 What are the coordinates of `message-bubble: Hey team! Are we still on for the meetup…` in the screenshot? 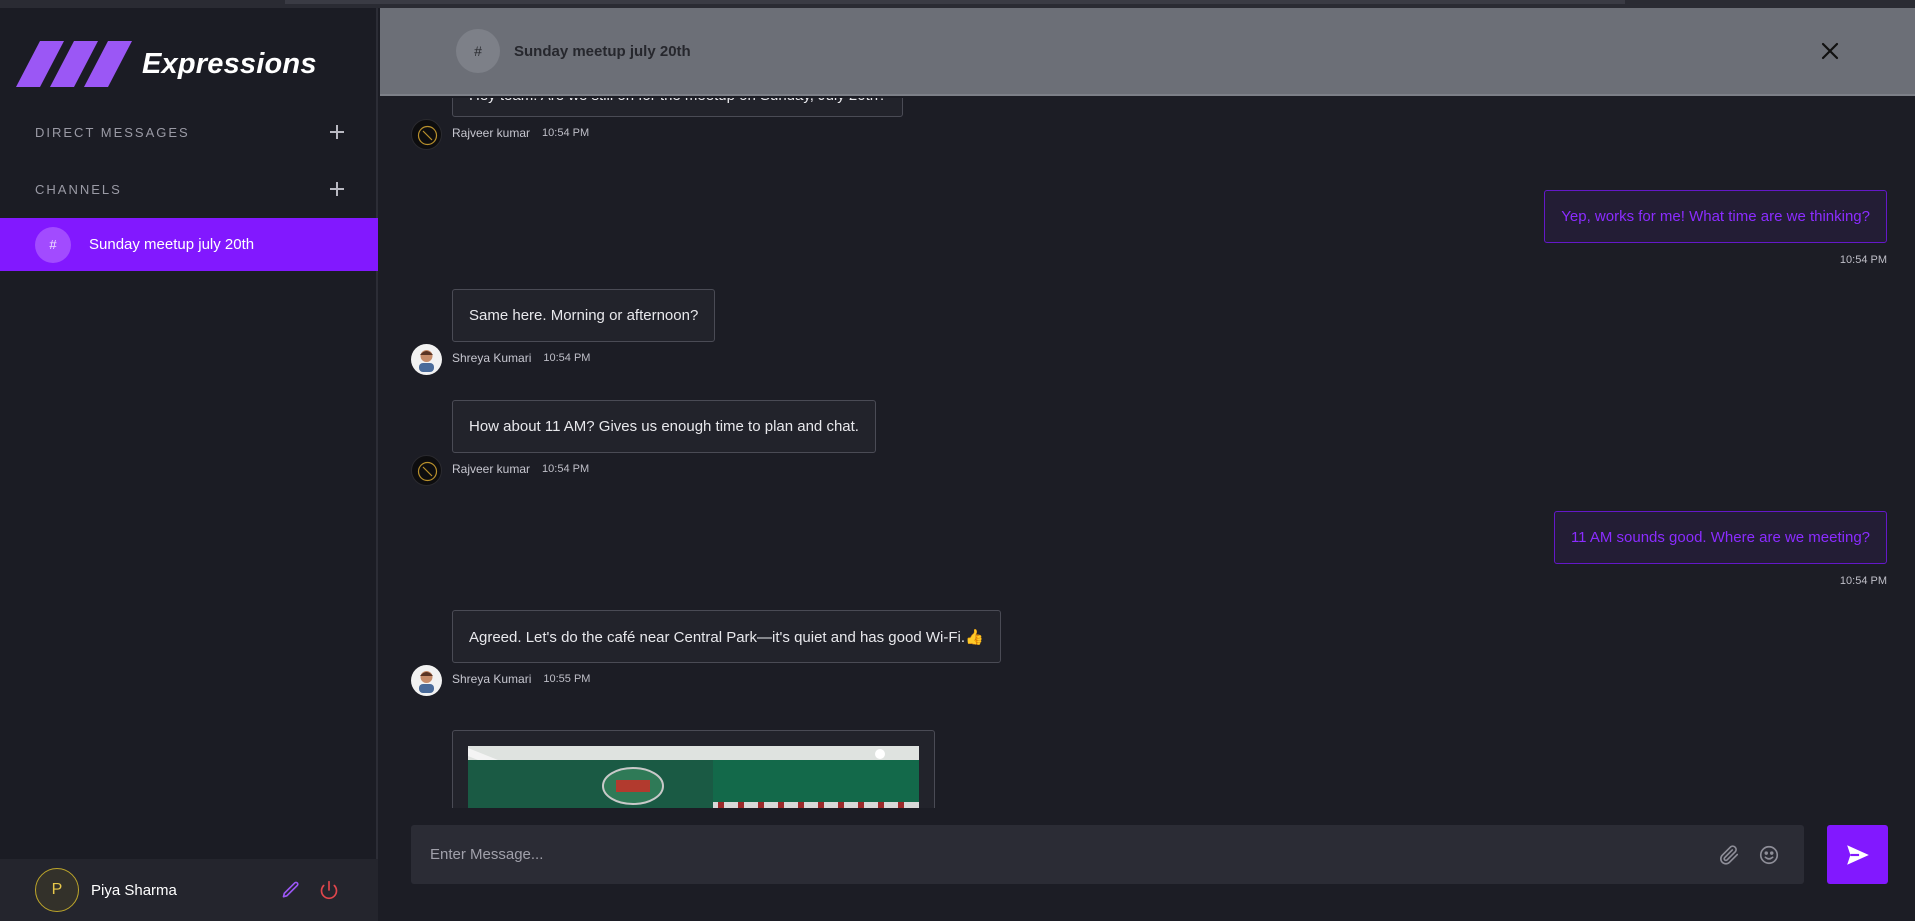 It's located at (678, 107).